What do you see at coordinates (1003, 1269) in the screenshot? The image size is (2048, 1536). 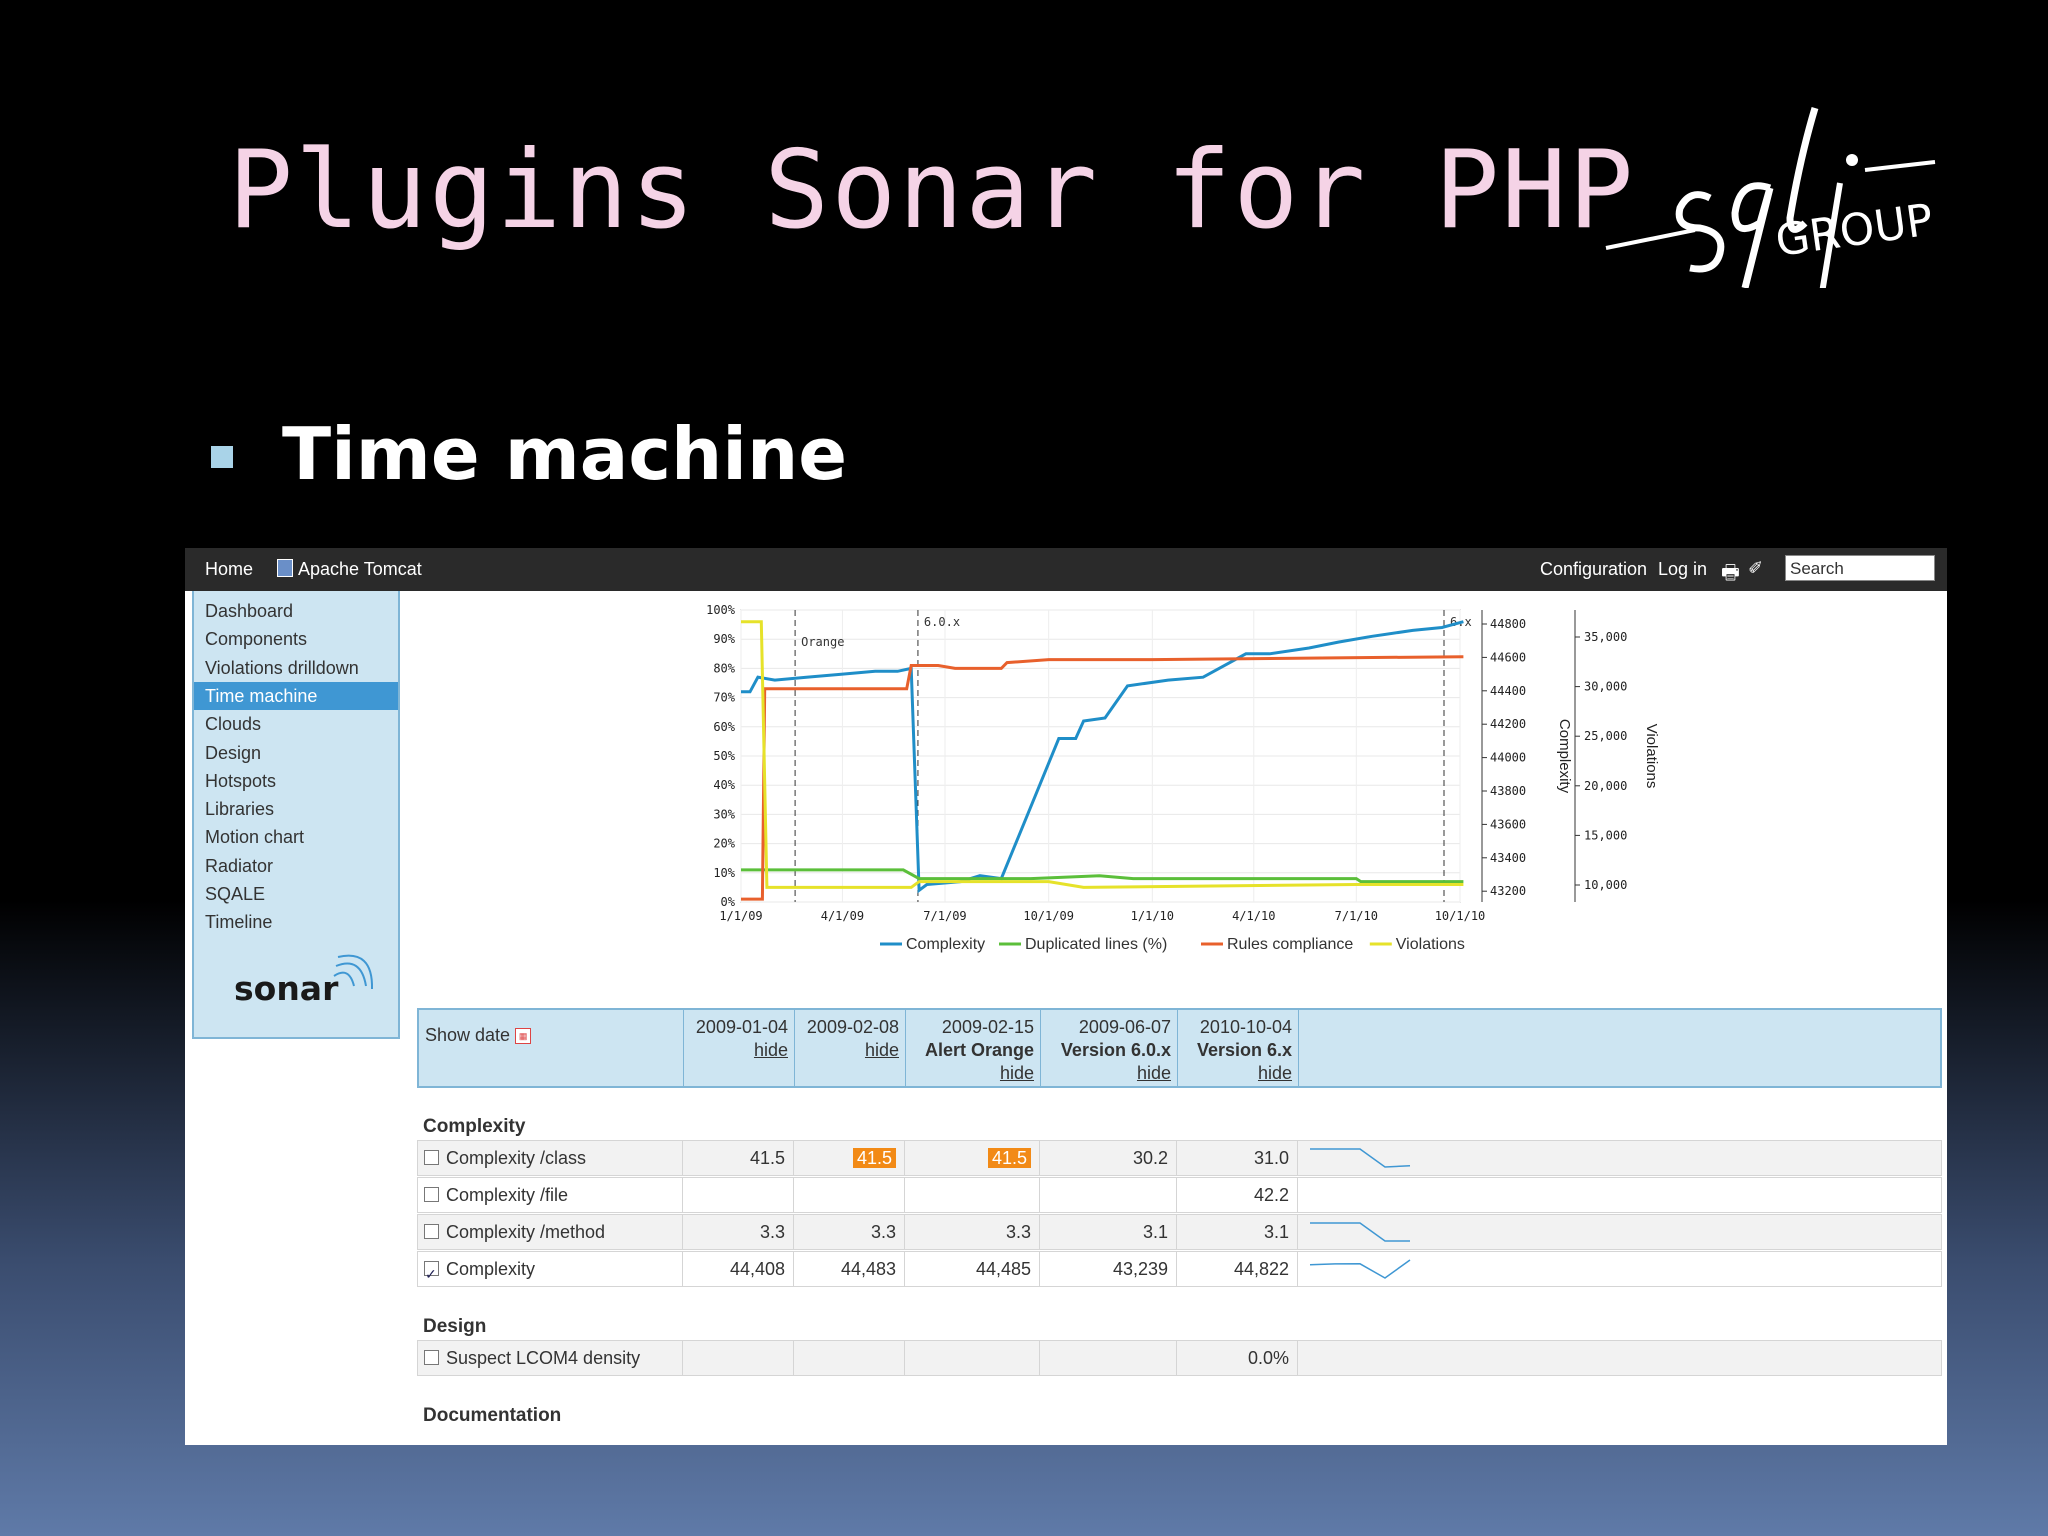 I see `metric-value: 44,485` at bounding box center [1003, 1269].